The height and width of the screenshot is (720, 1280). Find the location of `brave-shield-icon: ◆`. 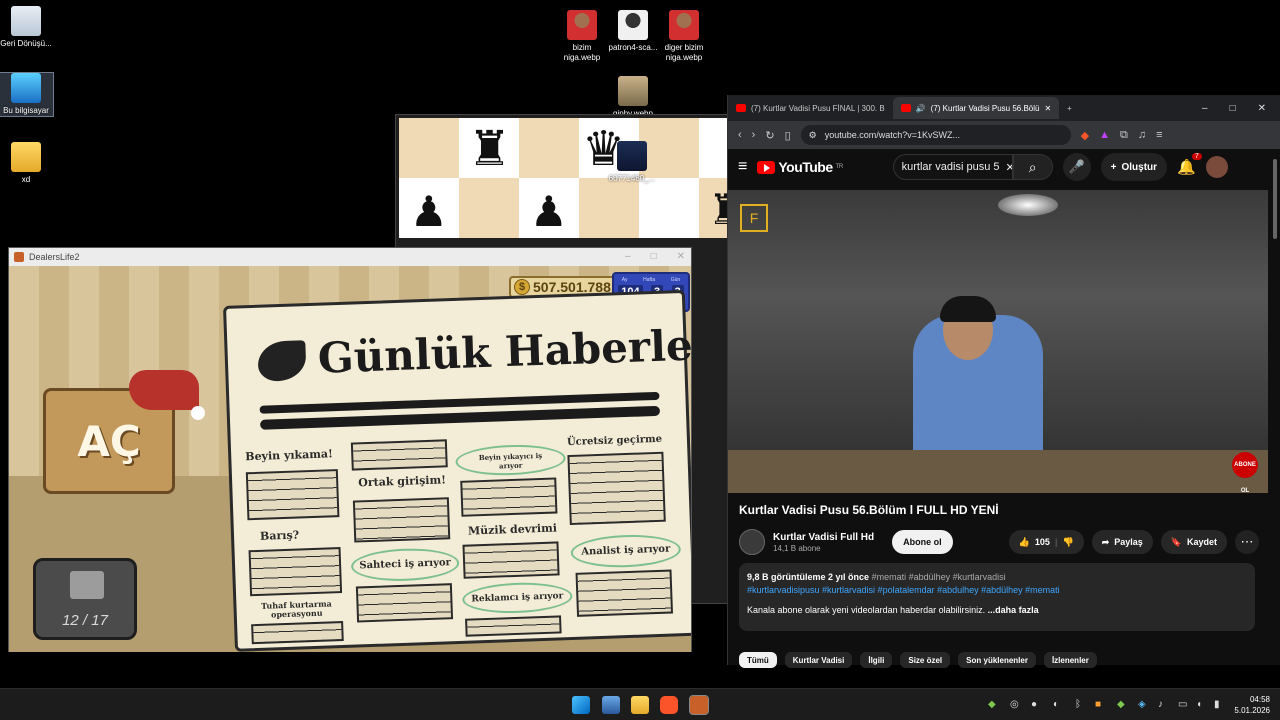

brave-shield-icon: ◆ is located at coordinates (1085, 135).